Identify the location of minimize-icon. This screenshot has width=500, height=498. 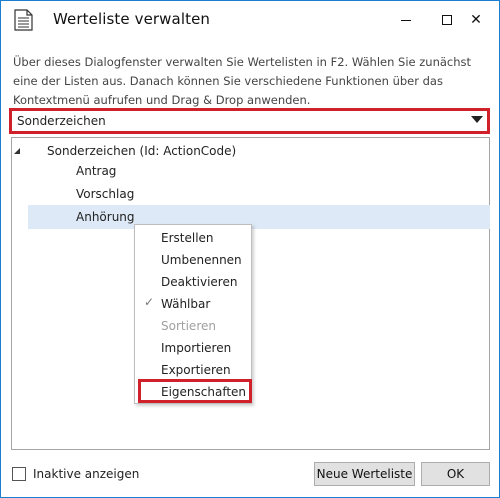
(406, 20).